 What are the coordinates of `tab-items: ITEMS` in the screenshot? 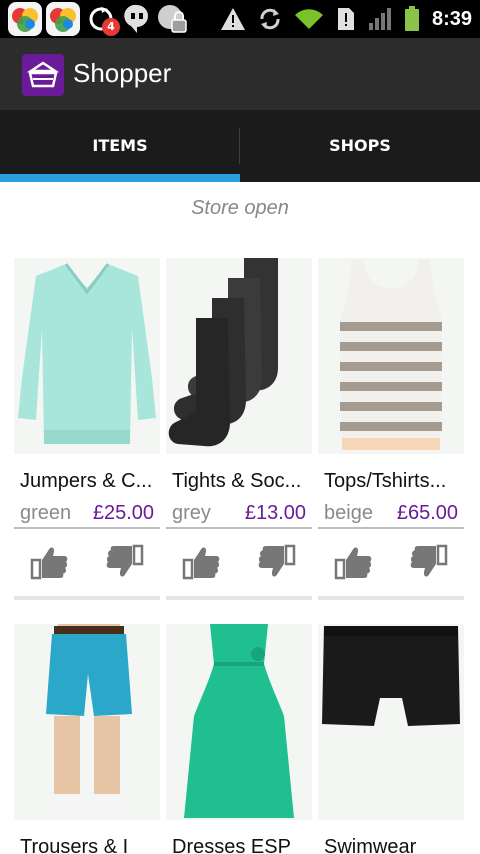 It's located at (120, 146).